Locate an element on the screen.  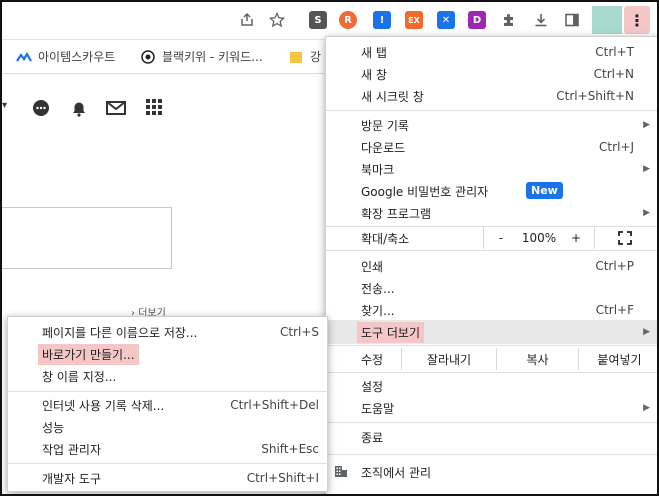
submenu-item-task-manager: 작업 관리자 Shift+Esc is located at coordinates (168, 449).